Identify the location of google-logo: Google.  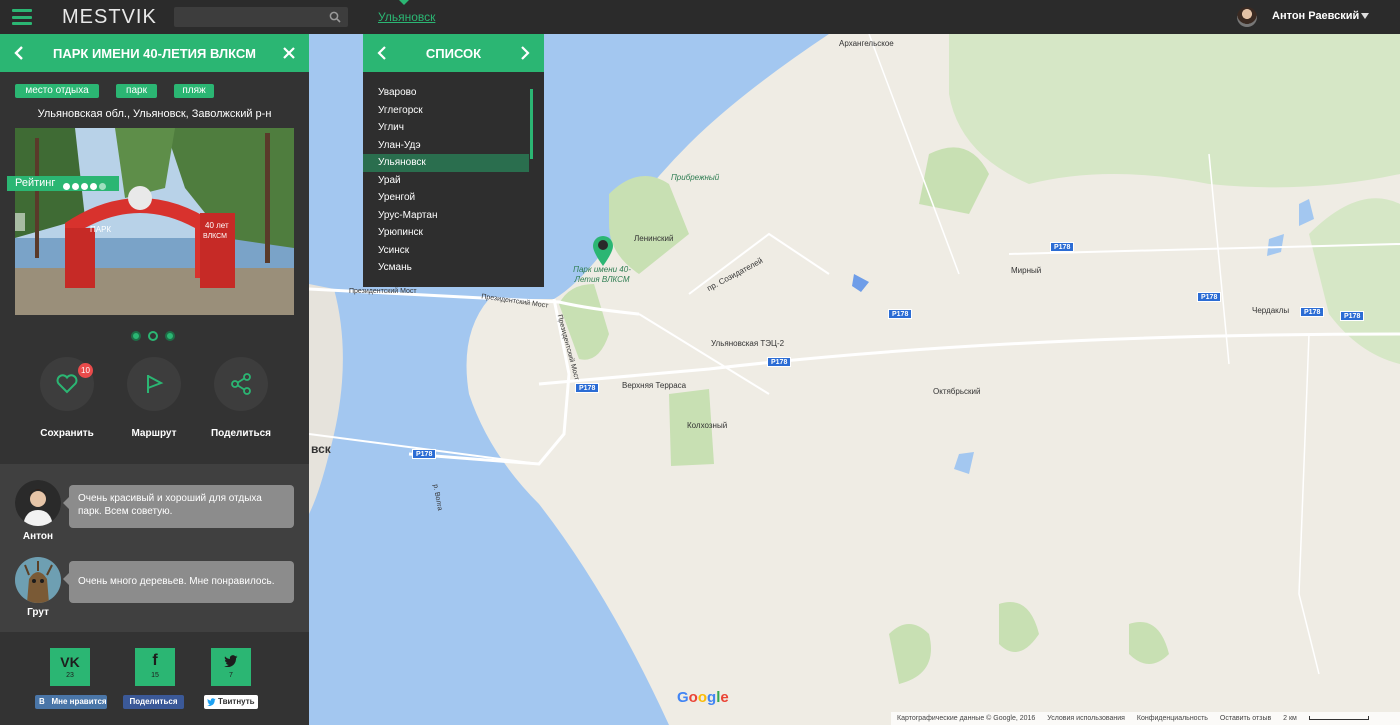
(703, 697).